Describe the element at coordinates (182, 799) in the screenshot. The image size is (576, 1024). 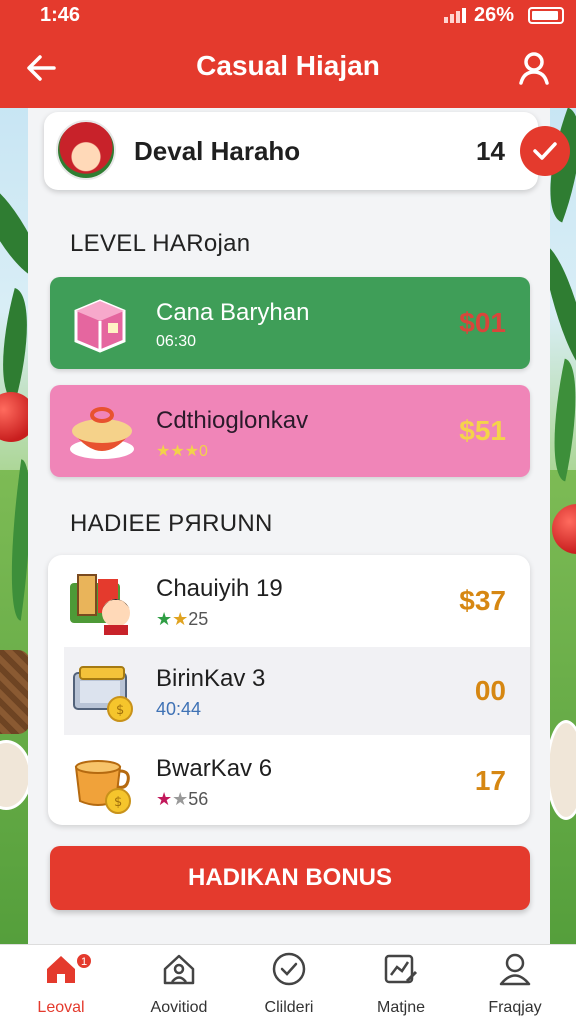
I see `item-sub: ★★56` at that location.